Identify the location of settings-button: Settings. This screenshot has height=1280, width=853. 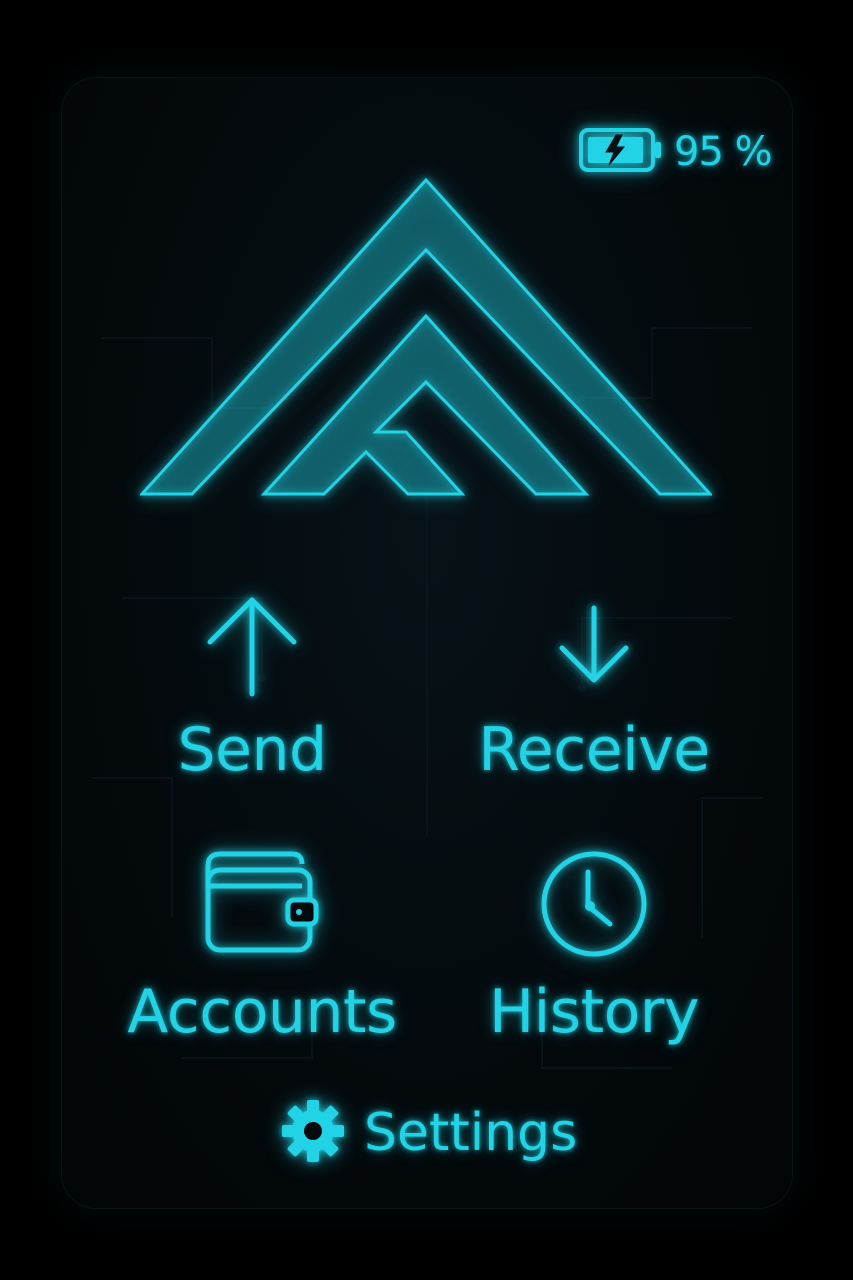
(428, 1133).